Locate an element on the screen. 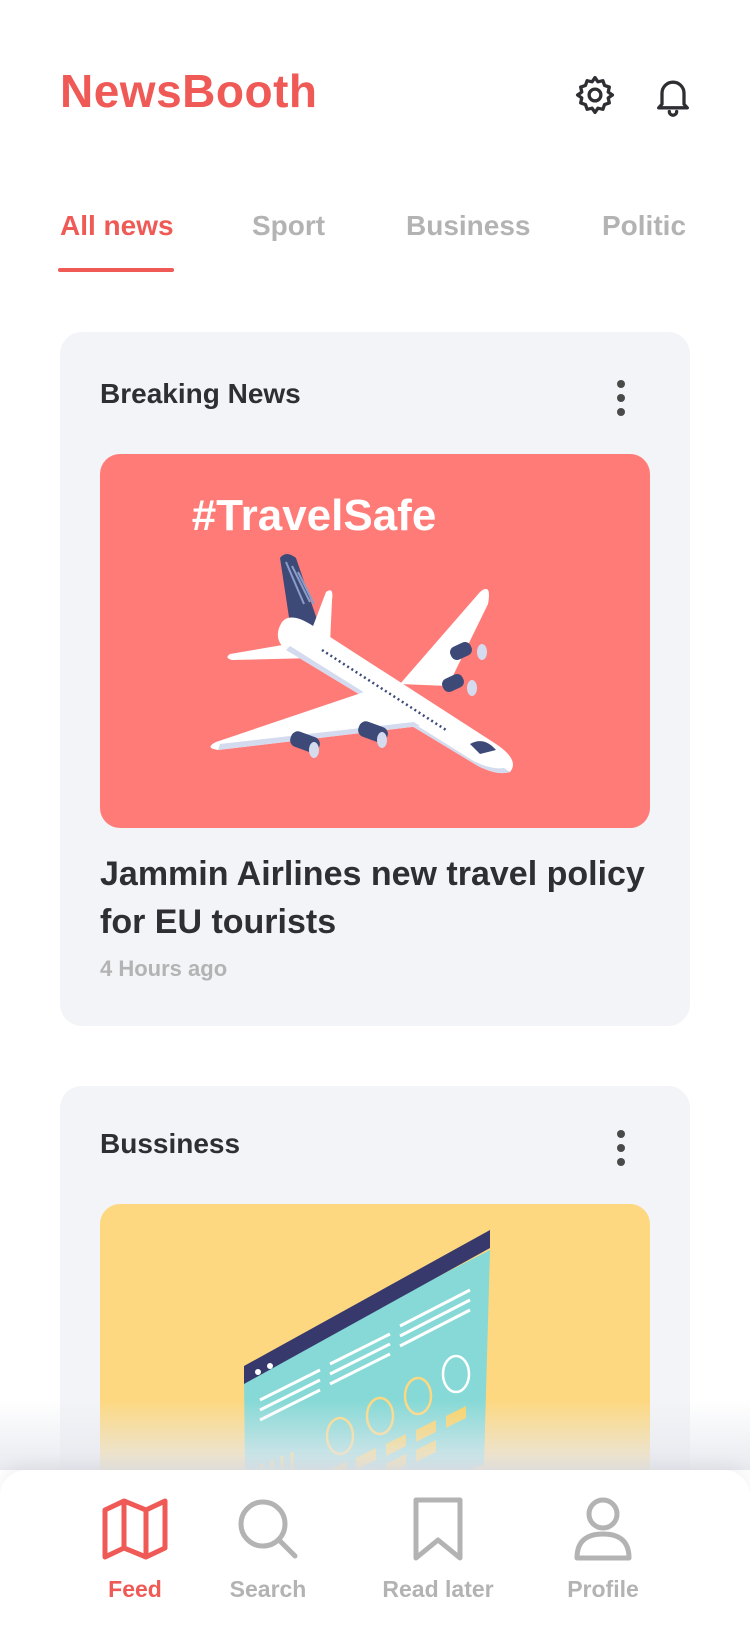 The image size is (750, 1630). map-icon is located at coordinates (135, 1529).